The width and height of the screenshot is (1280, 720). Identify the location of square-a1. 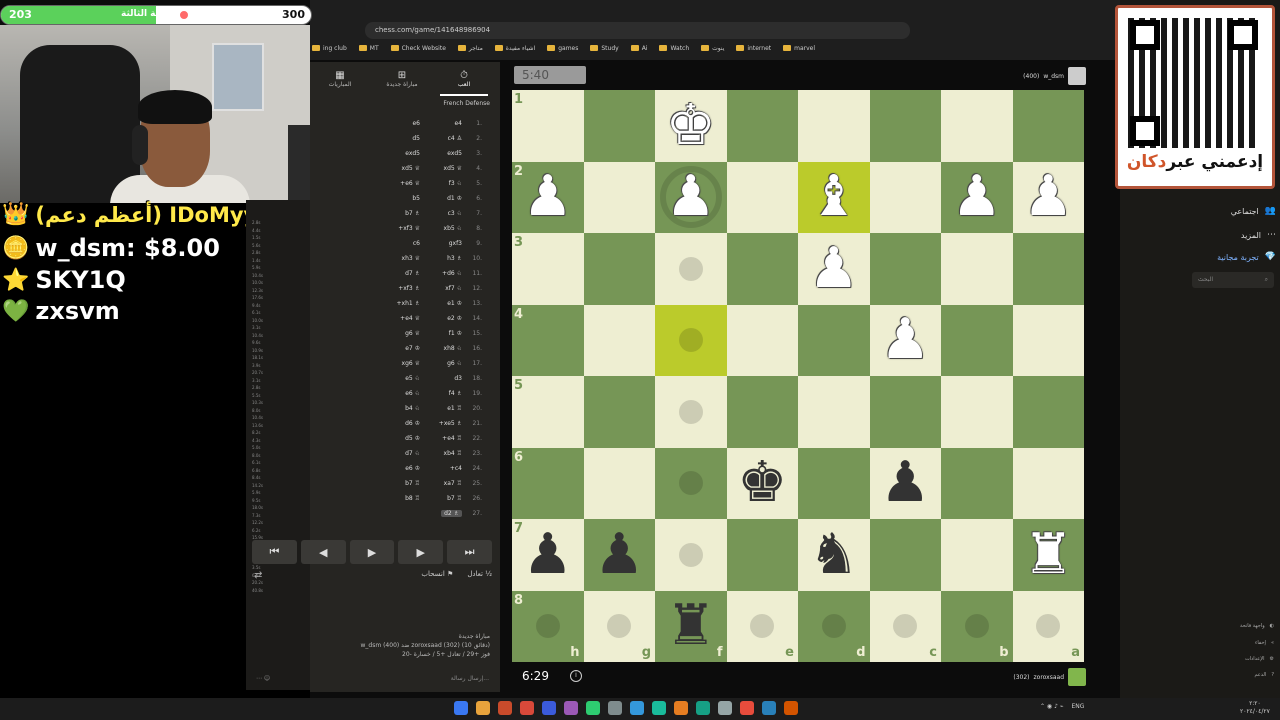
(1048, 126).